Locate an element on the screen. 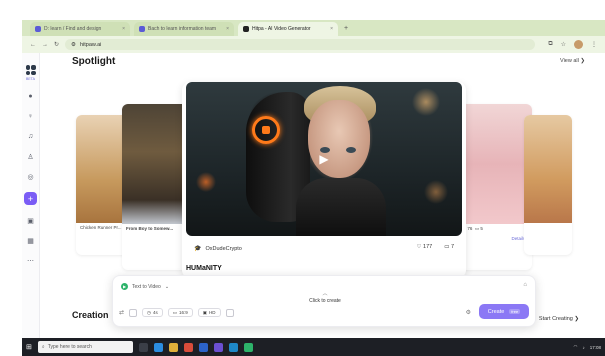 This screenshot has height=356, width=605. mail-icon is located at coordinates (233, 347).